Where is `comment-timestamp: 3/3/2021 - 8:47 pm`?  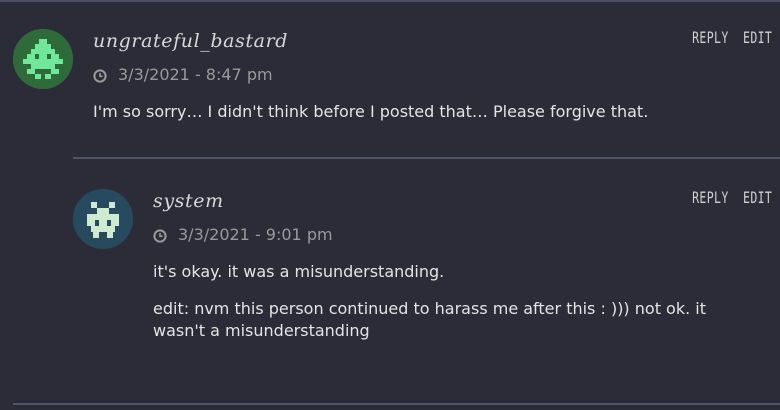
comment-timestamp: 3/3/2021 - 8:47 pm is located at coordinates (183, 74).